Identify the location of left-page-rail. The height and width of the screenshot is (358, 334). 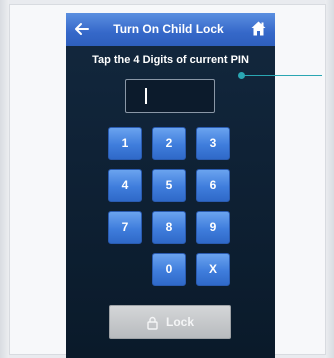
(4, 179).